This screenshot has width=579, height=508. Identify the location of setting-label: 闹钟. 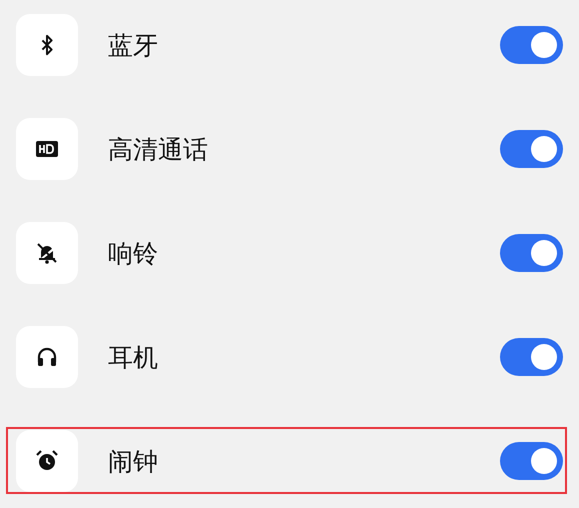
(133, 462).